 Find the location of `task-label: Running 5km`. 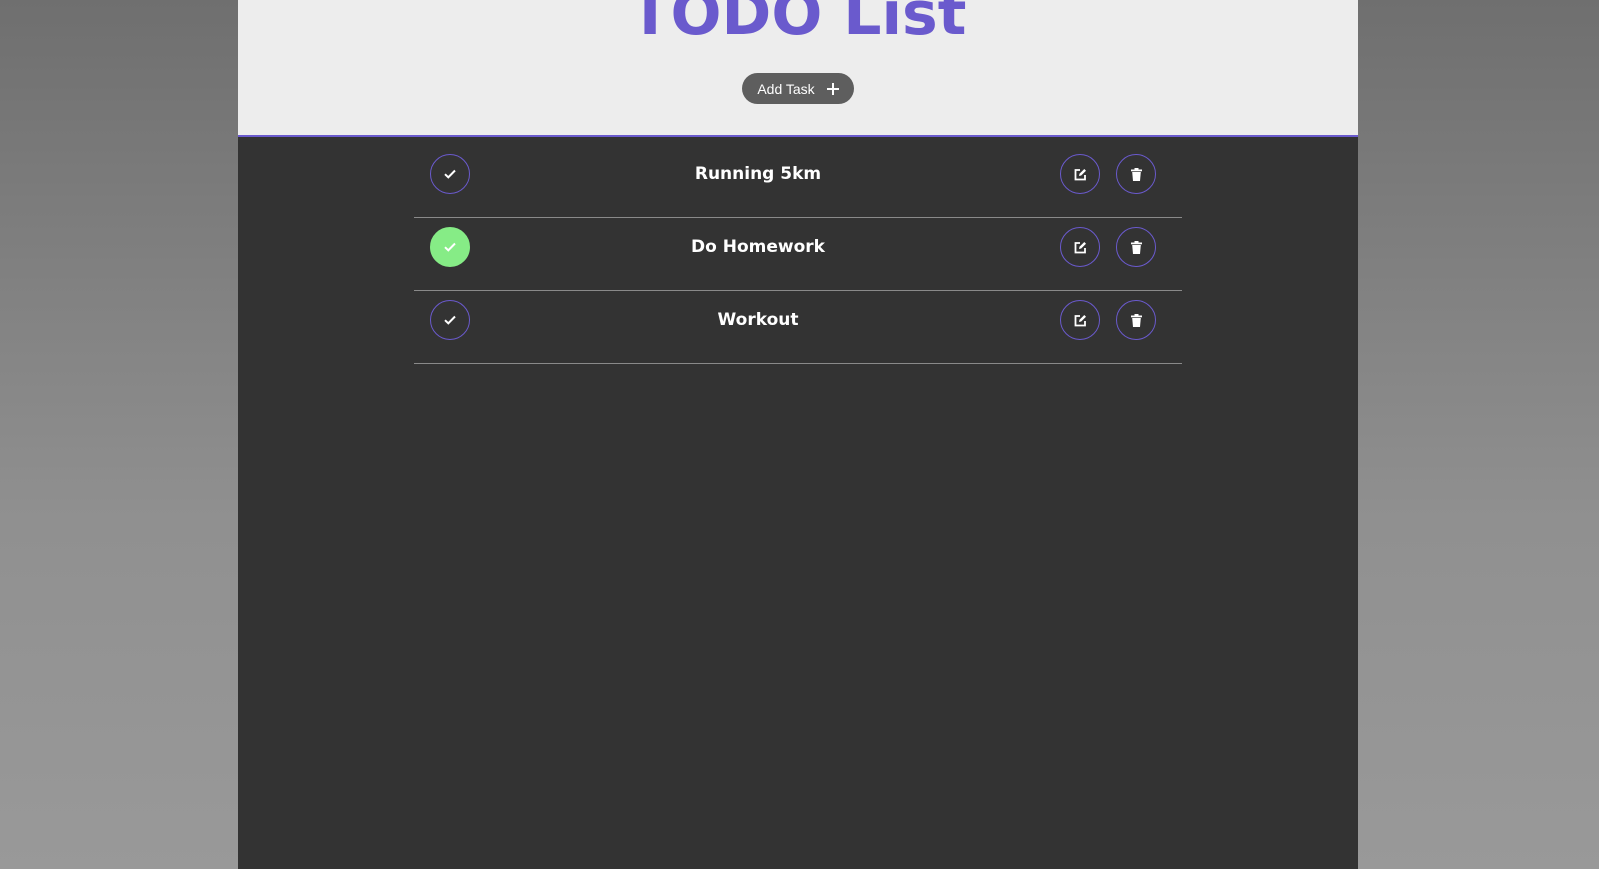

task-label: Running 5km is located at coordinates (758, 174).